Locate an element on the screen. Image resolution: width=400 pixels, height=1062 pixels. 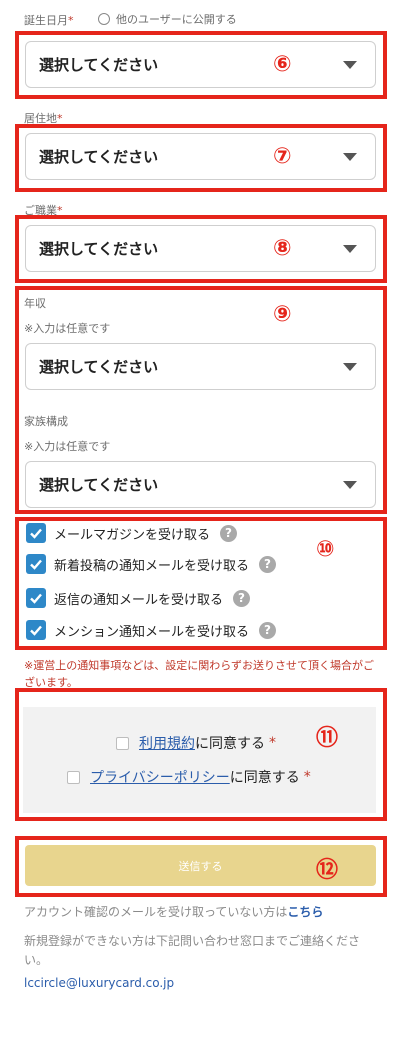
agree-terms-row: 利用規約 に同意する * is located at coordinates (196, 743).